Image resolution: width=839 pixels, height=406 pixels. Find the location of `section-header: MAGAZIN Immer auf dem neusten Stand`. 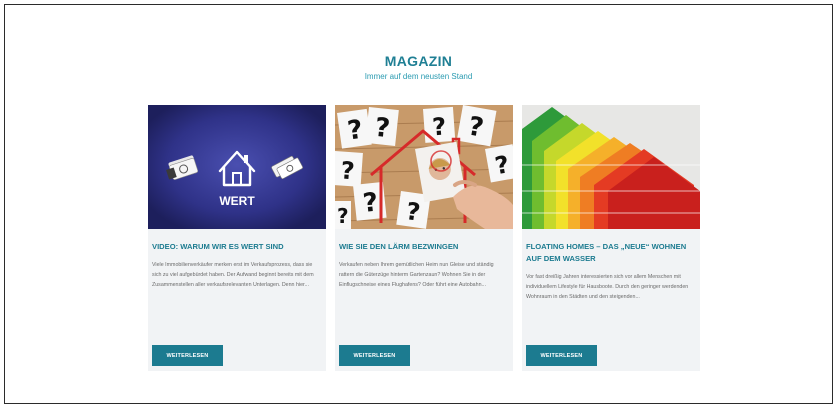

section-header: MAGAZIN Immer auf dem neusten Stand is located at coordinates (418, 67).